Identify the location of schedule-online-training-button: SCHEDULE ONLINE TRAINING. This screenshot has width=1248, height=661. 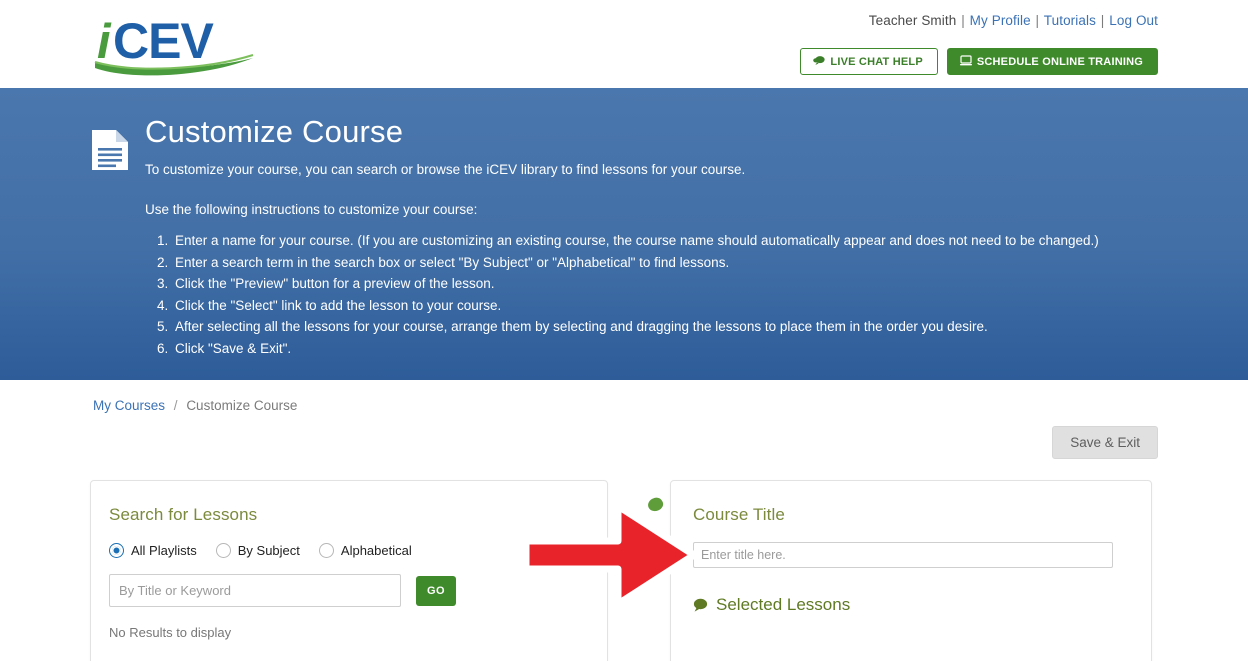
(1052, 61).